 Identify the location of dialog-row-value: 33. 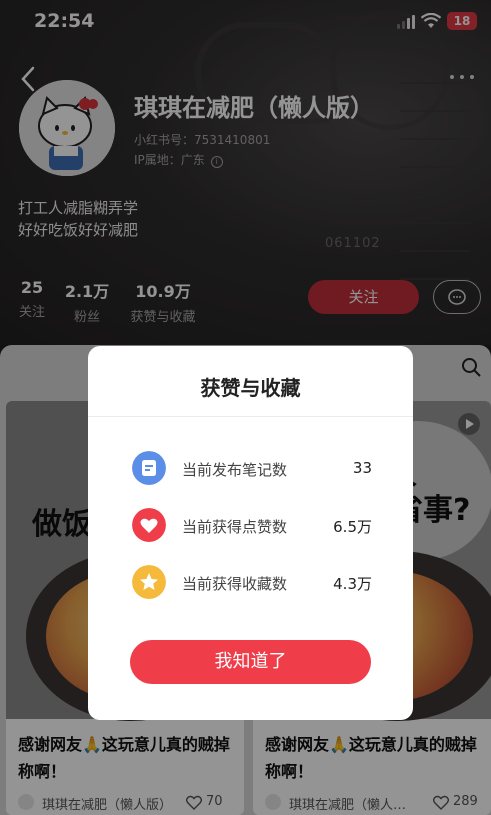
(362, 468).